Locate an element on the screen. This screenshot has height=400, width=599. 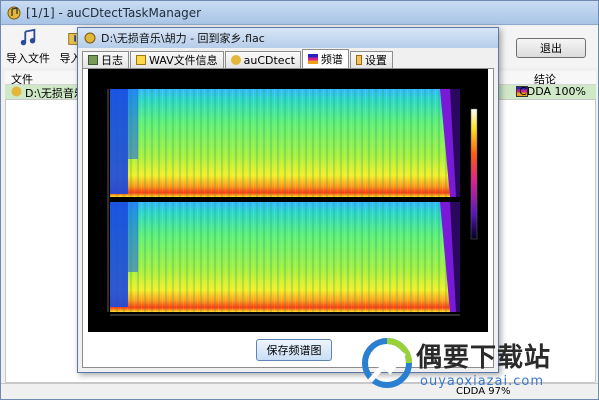
audio-file-icon is located at coordinates (16, 91).